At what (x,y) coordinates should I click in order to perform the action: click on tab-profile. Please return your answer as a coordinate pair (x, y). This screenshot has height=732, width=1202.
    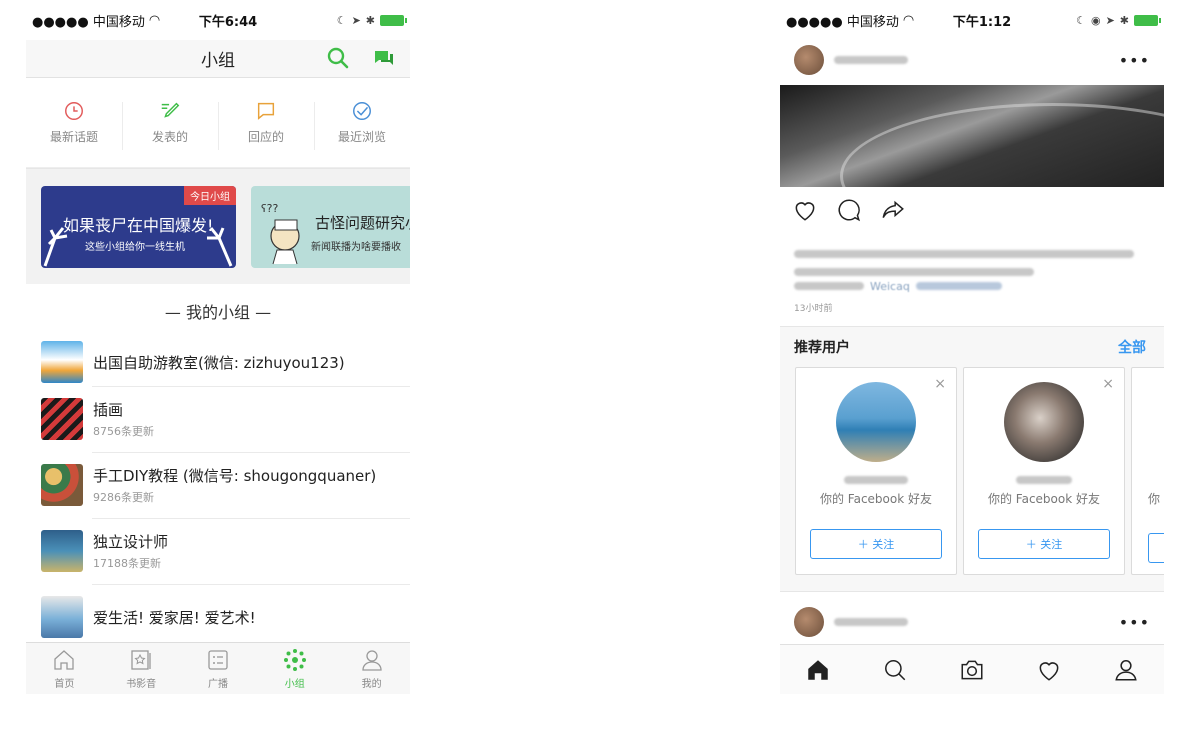
    Looking at the image, I should click on (1125, 670).